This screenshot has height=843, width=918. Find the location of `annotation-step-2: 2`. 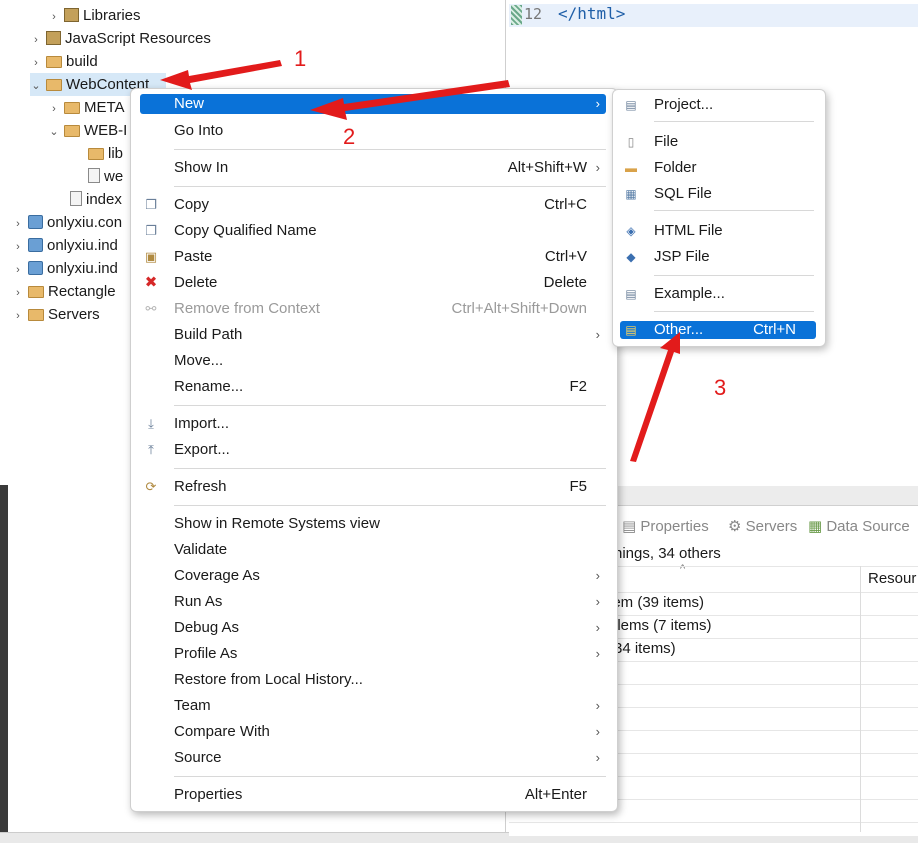

annotation-step-2: 2 is located at coordinates (349, 136).